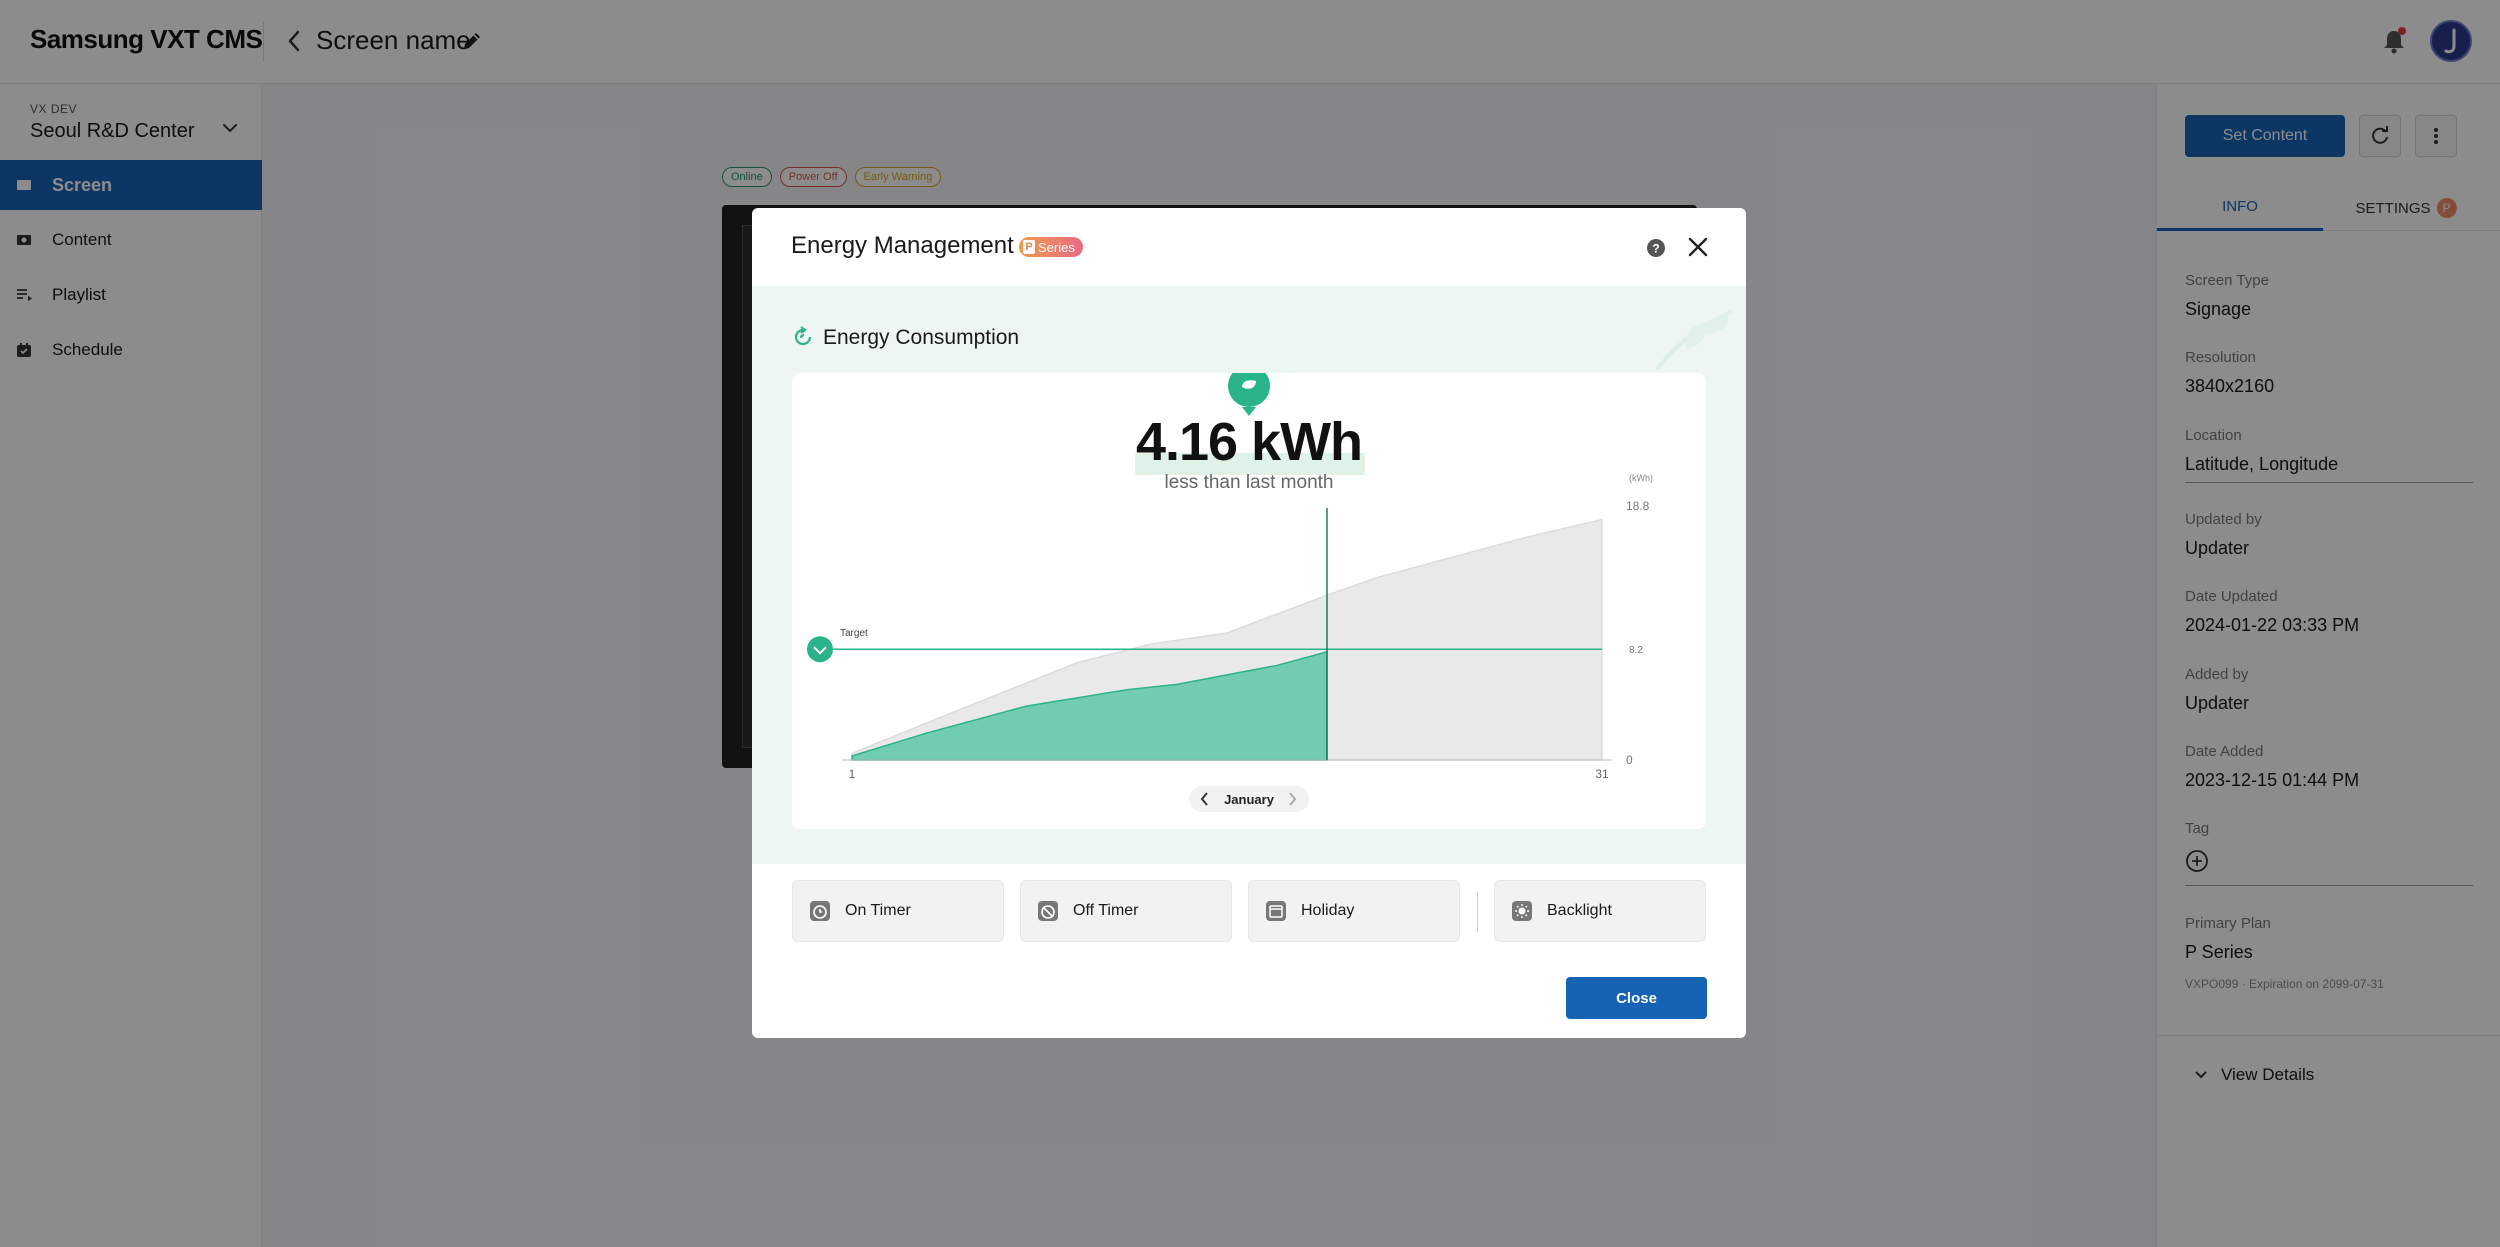 Image resolution: width=2500 pixels, height=1247 pixels. I want to click on backlight-button: Backlight, so click(1600, 911).